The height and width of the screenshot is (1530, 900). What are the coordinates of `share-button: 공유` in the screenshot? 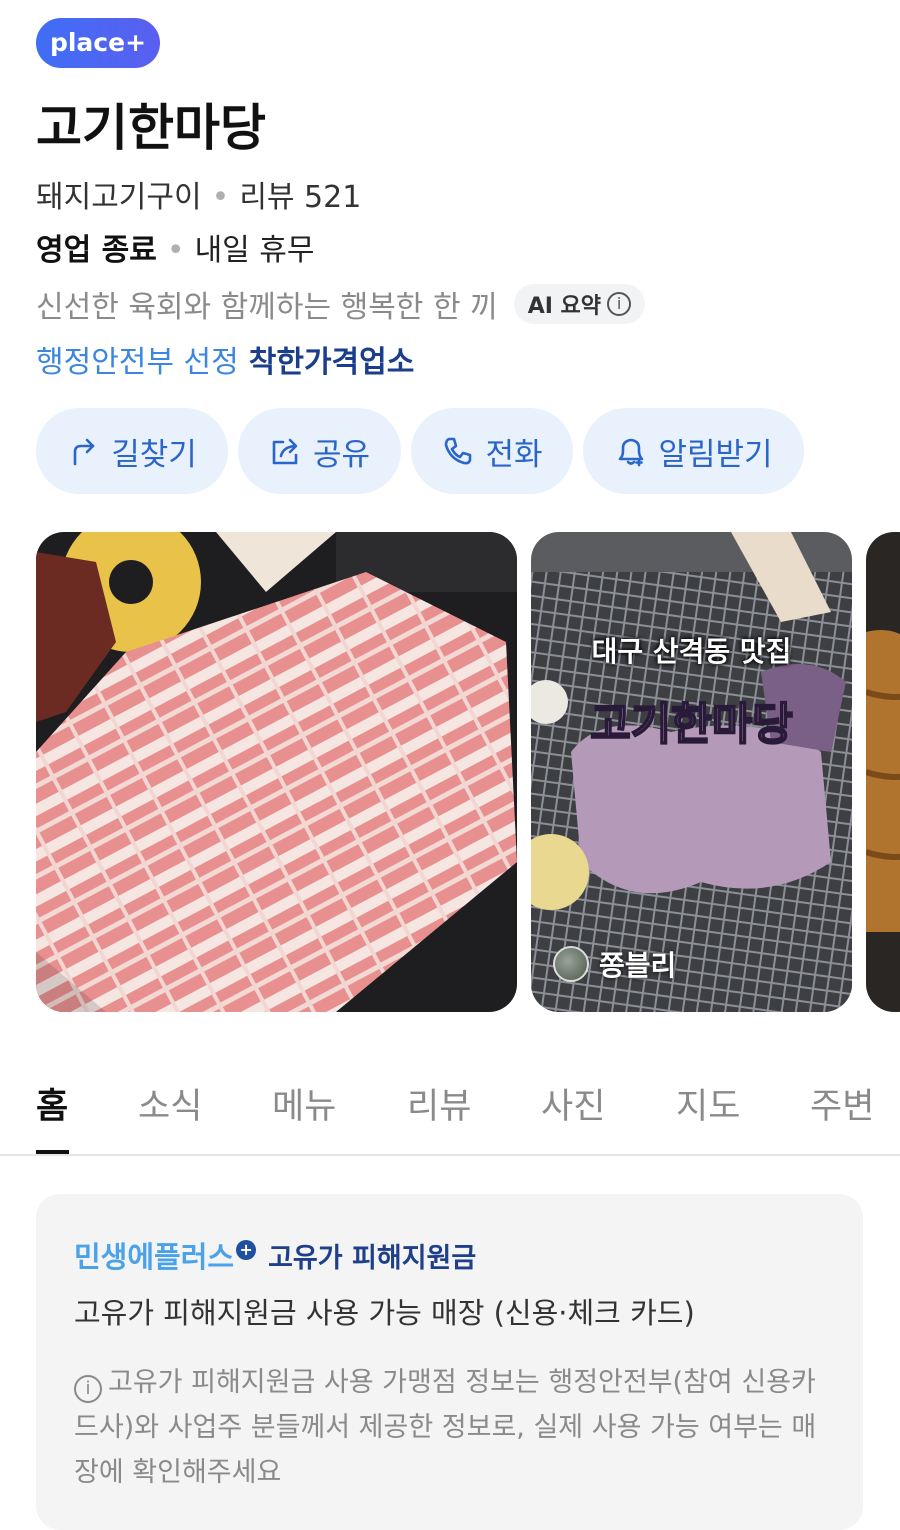 It's located at (319, 451).